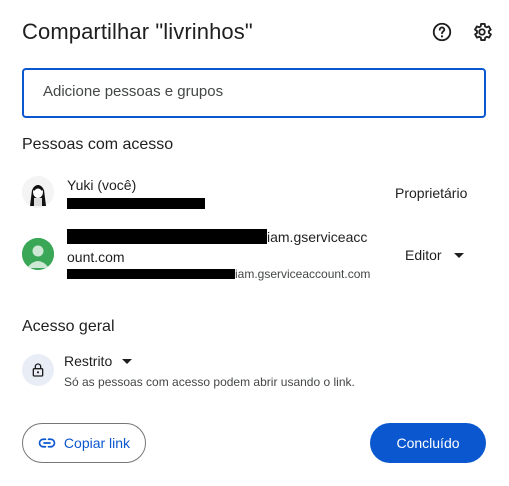  Describe the element at coordinates (96, 257) in the screenshot. I see `service-account-name-part: ount.com` at that location.